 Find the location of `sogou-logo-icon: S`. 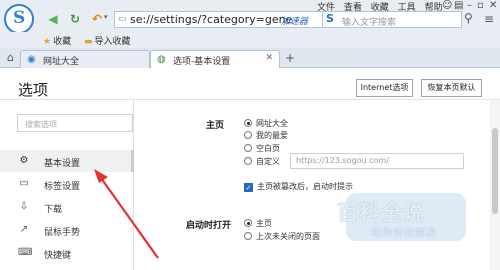

sogou-logo-icon: S is located at coordinates (19, 19).